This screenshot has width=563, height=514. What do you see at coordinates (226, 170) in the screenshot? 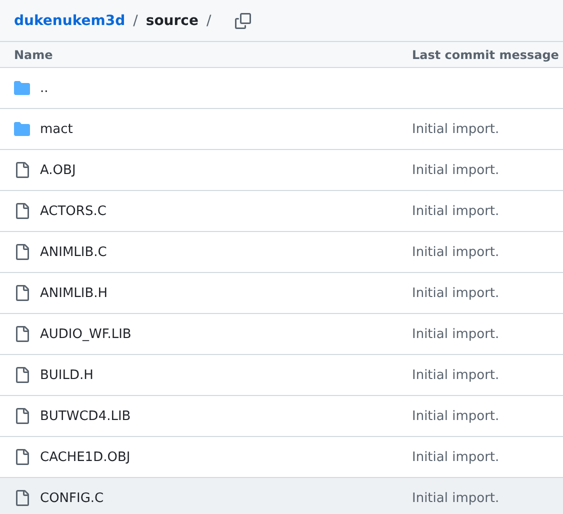
I see `file-name: A.OBJ` at bounding box center [226, 170].